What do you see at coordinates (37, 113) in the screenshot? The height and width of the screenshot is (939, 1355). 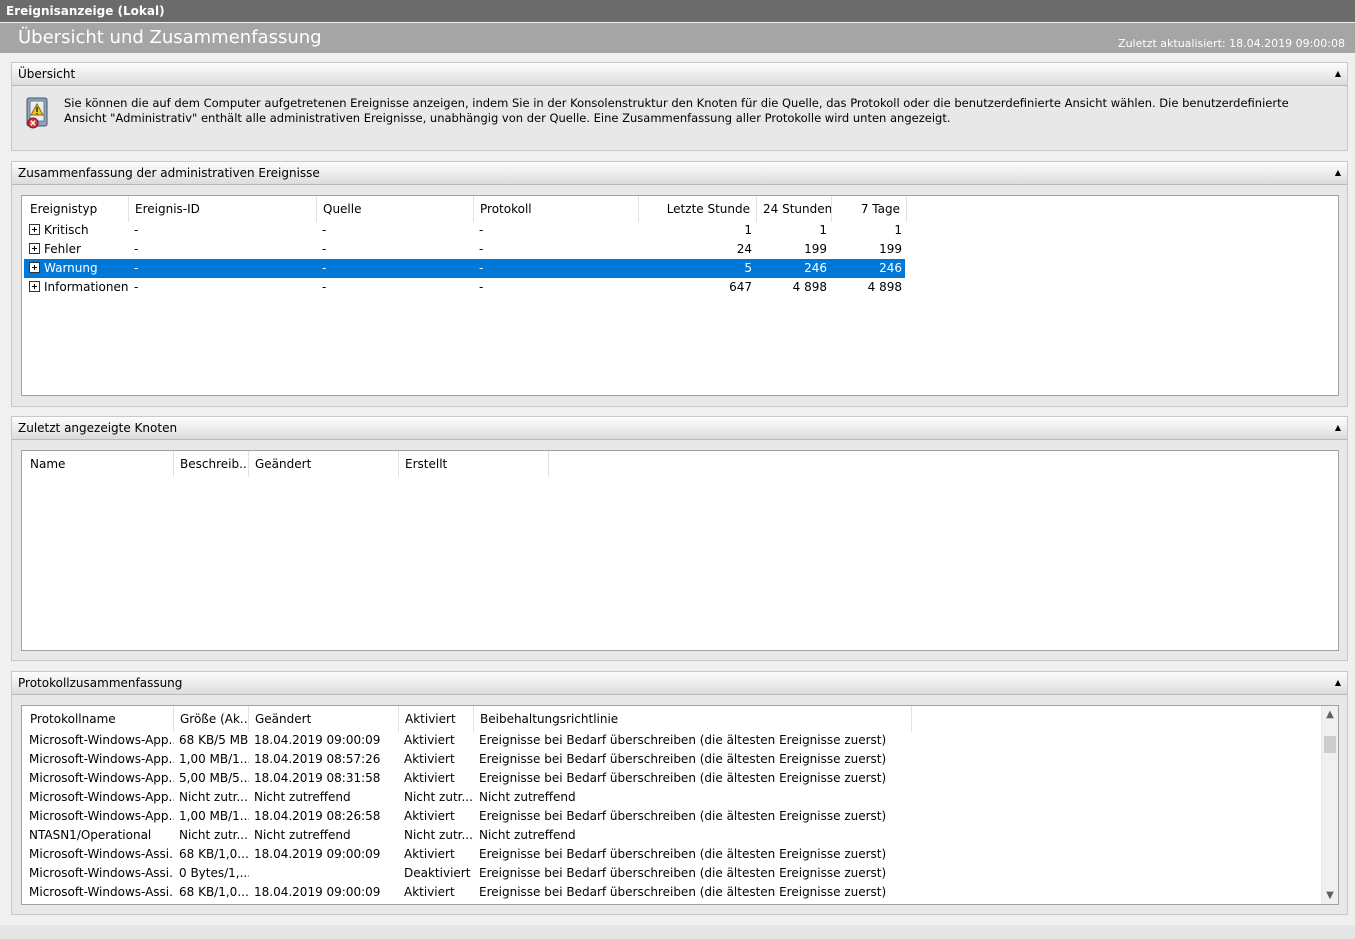 I see `event-viewer-icon` at bounding box center [37, 113].